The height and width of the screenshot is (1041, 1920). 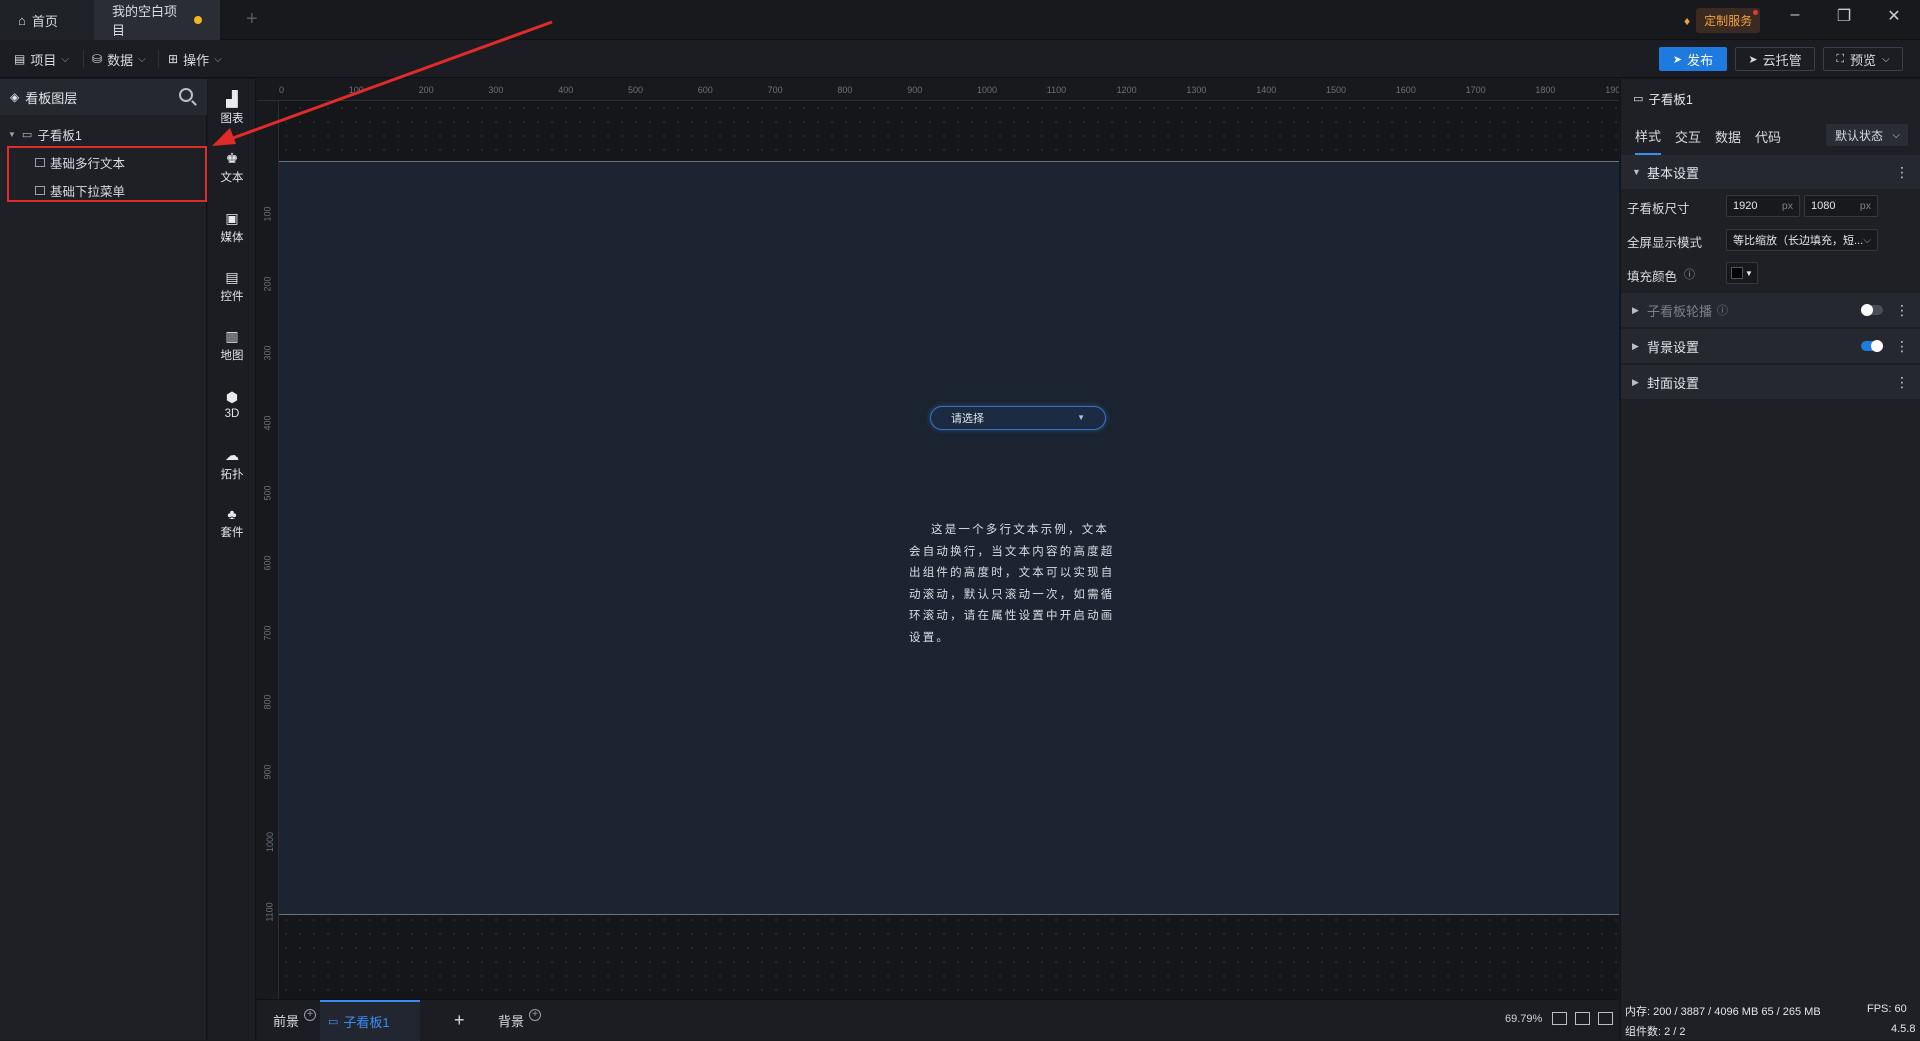 What do you see at coordinates (282, 90) in the screenshot?
I see `ruler-tick-label: 0` at bounding box center [282, 90].